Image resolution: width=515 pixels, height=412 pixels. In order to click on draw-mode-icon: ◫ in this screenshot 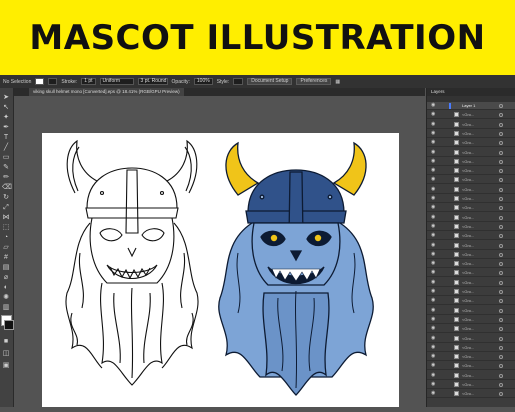, I will do `click(6, 353)`.